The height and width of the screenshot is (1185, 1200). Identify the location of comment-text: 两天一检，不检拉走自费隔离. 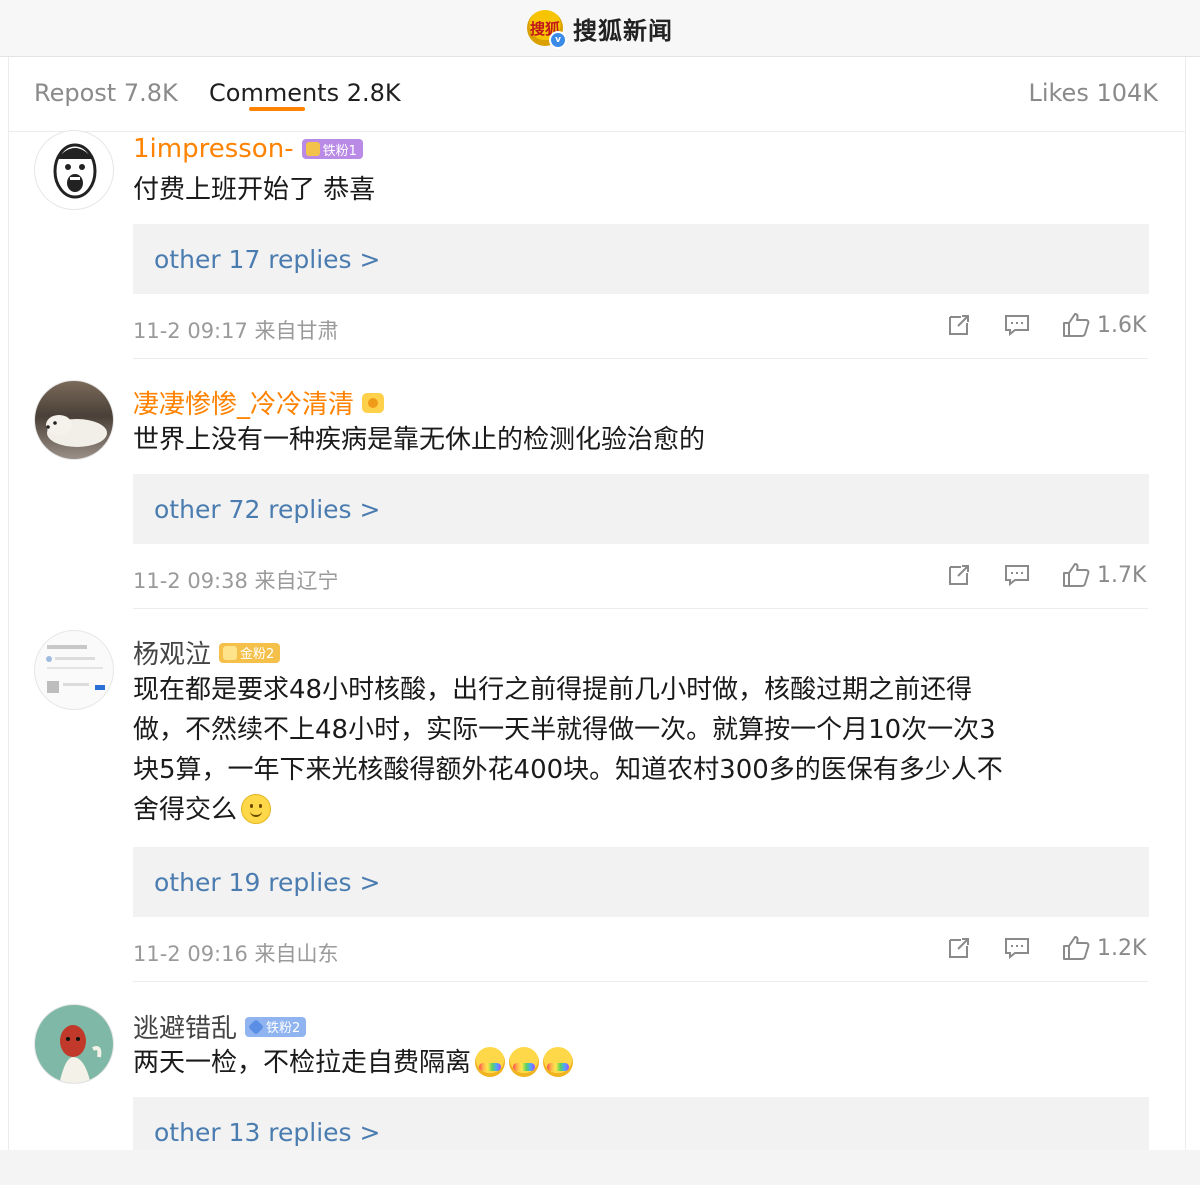
(643, 1063).